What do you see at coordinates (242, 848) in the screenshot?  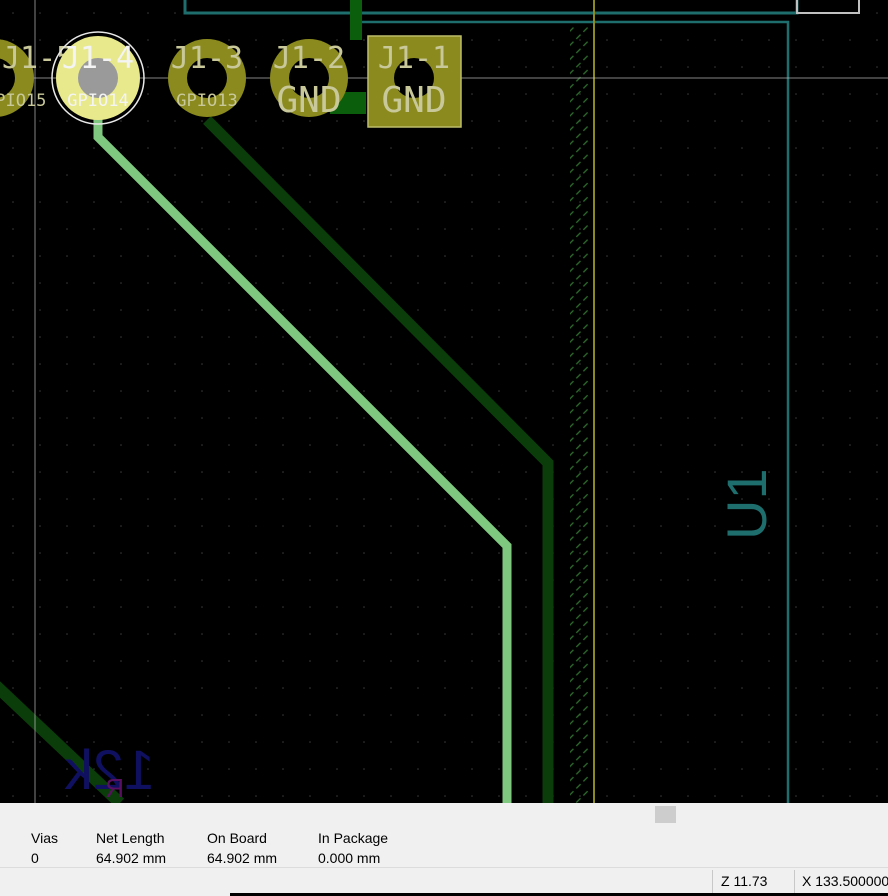 I see `on-board-column: On Board 64.902 mm` at bounding box center [242, 848].